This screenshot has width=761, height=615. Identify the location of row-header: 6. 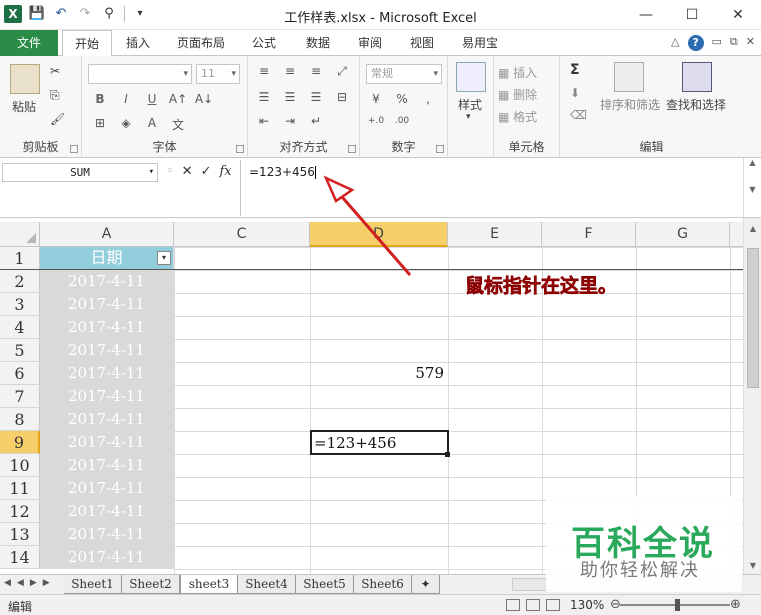
(20, 373).